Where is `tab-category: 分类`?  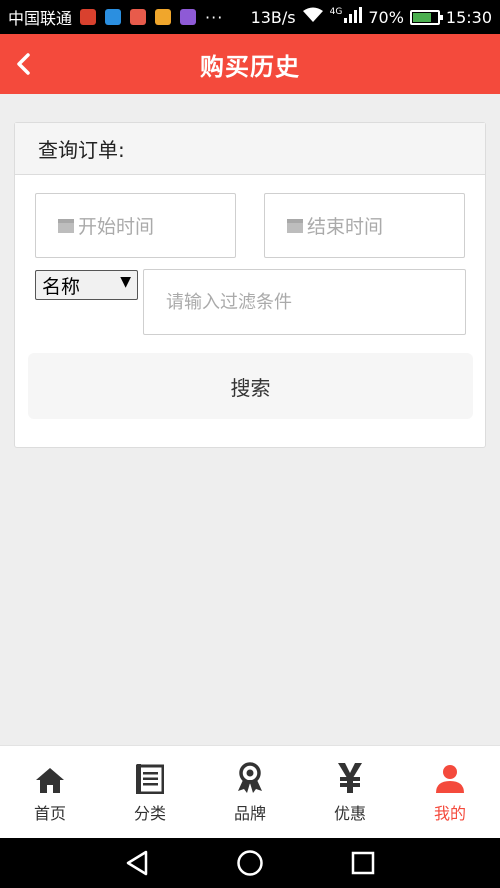 tab-category: 分类 is located at coordinates (150, 792).